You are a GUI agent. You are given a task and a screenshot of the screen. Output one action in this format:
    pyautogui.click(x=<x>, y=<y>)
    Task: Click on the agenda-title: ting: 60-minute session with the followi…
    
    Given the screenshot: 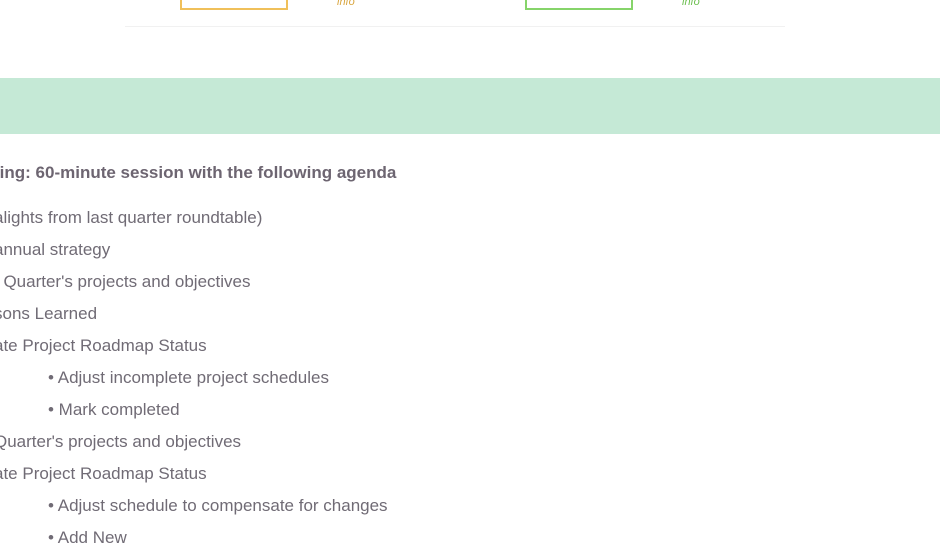 What is the action you would take?
    pyautogui.click(x=198, y=172)
    